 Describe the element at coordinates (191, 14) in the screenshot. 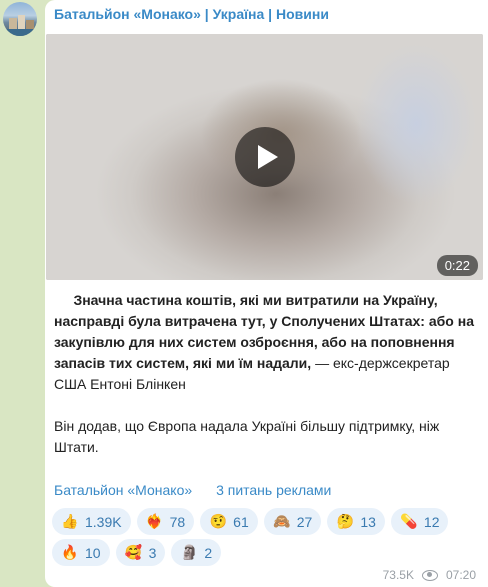

I see `channel-title: Батальйон «Монако» | Україна | Новини` at that location.